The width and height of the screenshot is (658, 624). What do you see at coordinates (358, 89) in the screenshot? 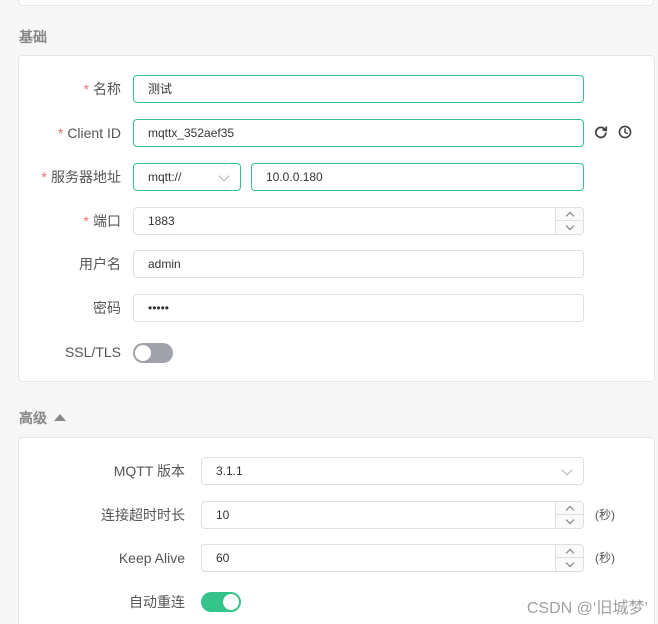
I see `name-input: 测试` at bounding box center [358, 89].